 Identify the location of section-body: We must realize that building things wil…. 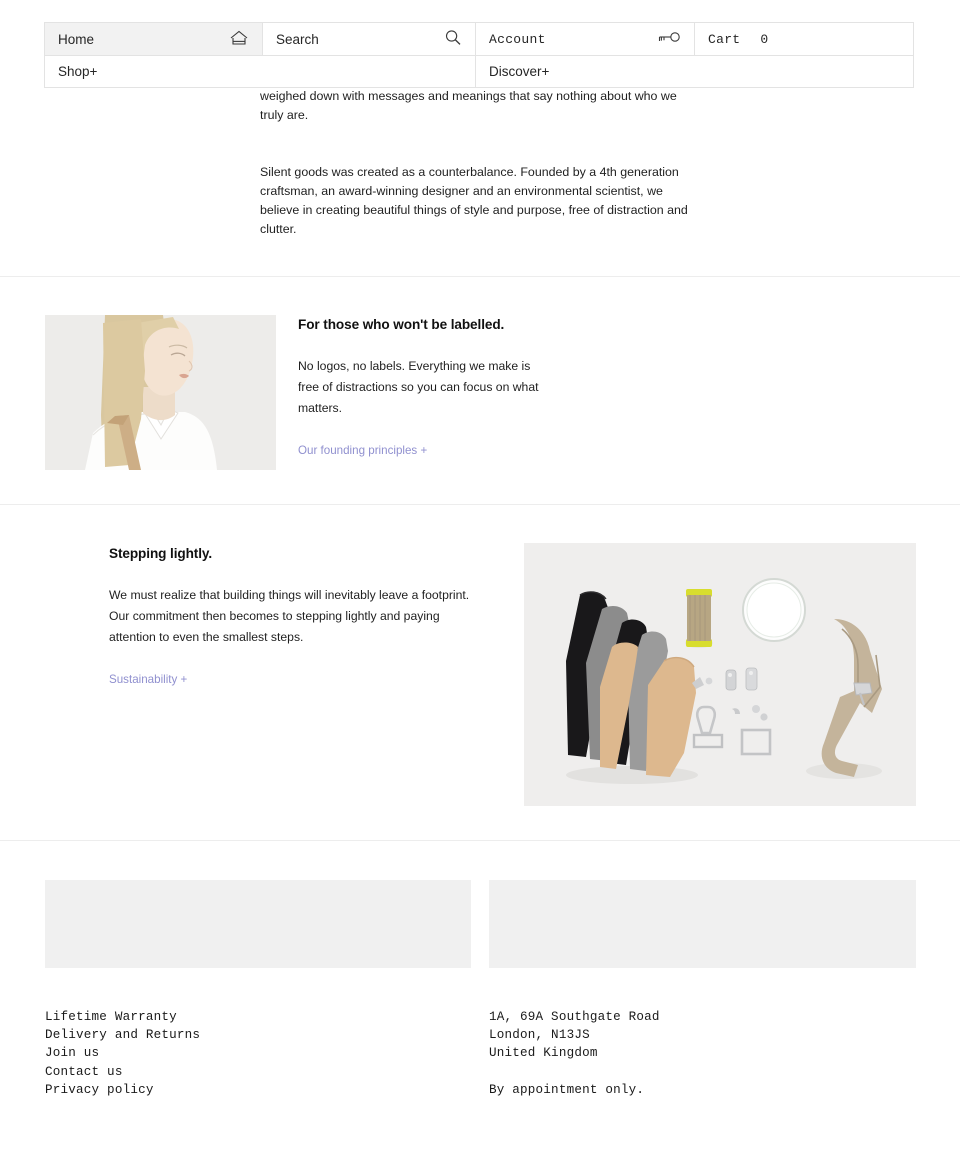
(289, 616).